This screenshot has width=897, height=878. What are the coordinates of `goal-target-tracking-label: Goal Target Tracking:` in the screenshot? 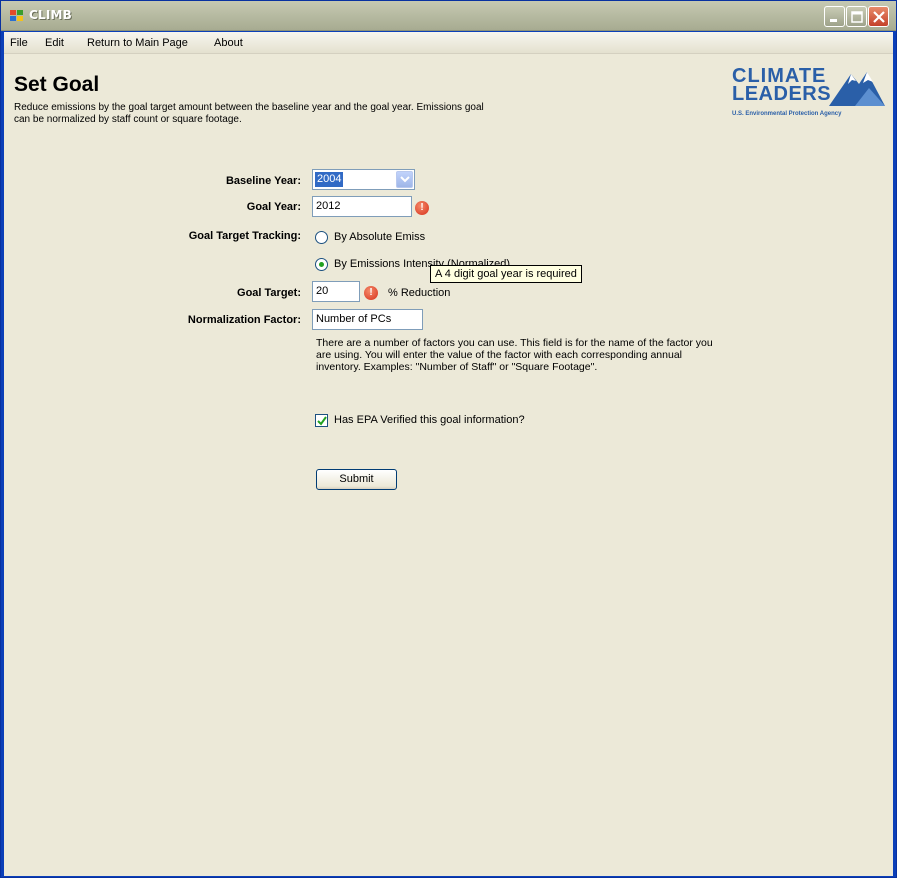 It's located at (244, 236).